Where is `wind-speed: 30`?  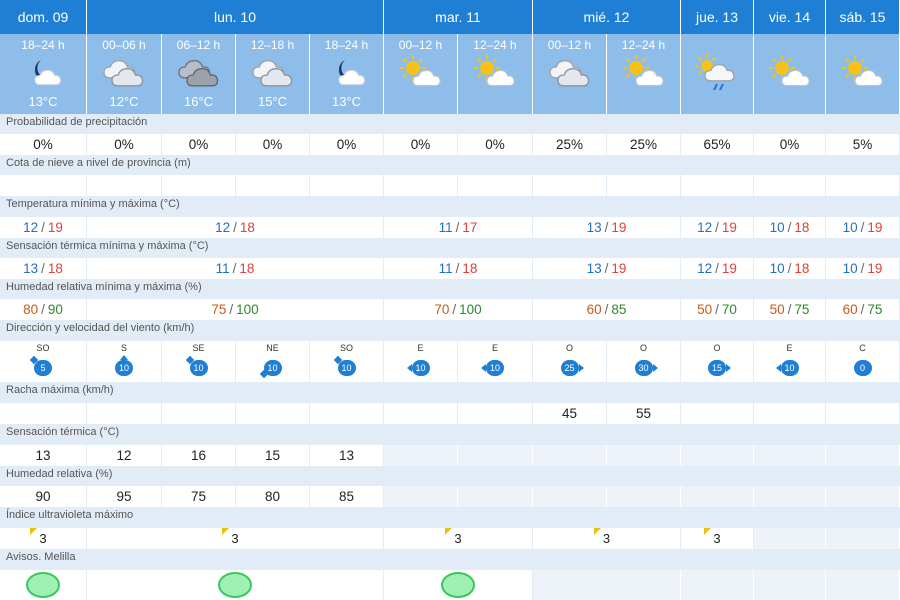 wind-speed: 30 is located at coordinates (643, 368).